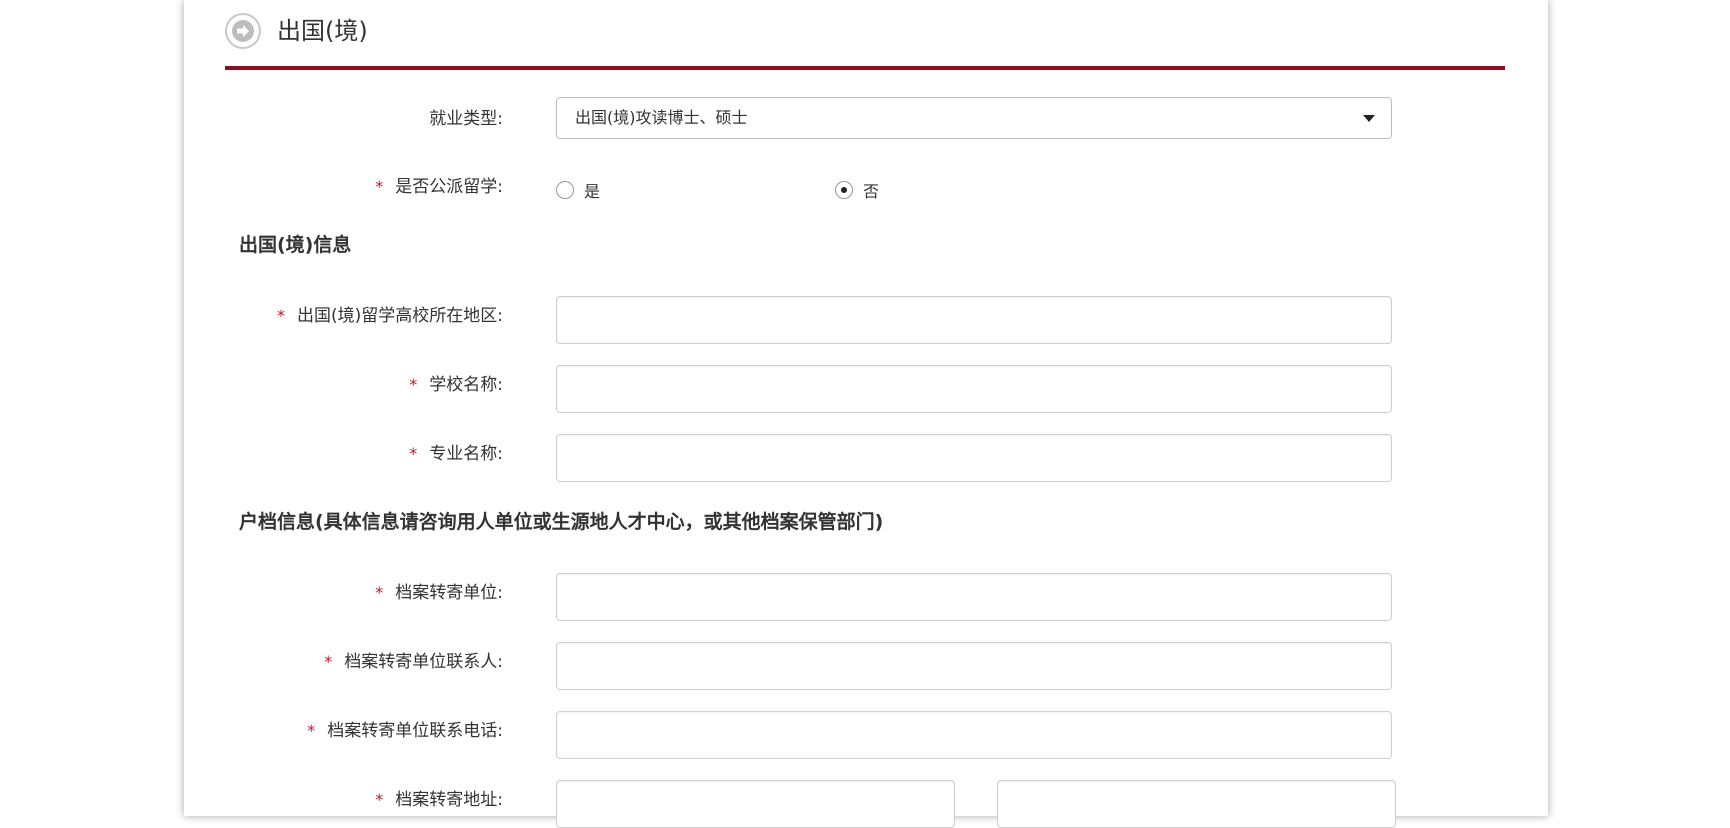 Image resolution: width=1730 pixels, height=828 pixels. I want to click on abroad-region-label-text: 出国(境)留学高校所在地区:, so click(400, 316).